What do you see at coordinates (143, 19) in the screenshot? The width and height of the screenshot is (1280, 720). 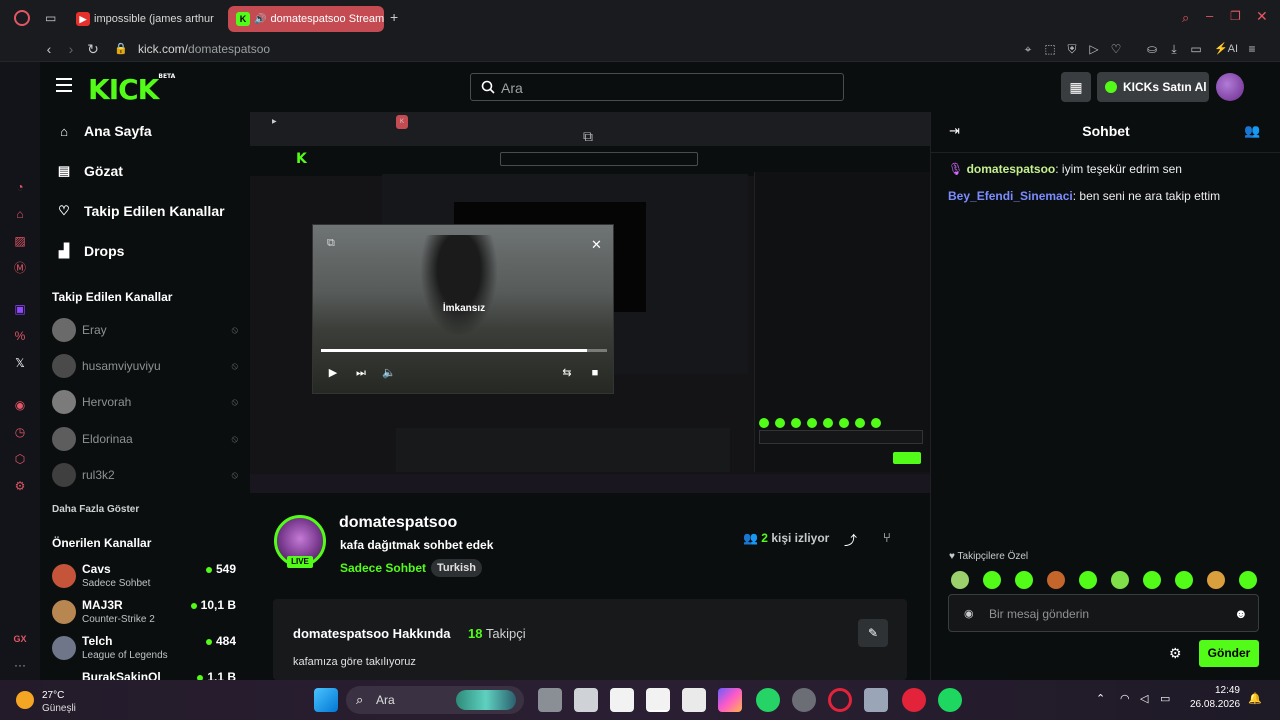 I see `tab-youtube: ▶ impossible (james arthur` at bounding box center [143, 19].